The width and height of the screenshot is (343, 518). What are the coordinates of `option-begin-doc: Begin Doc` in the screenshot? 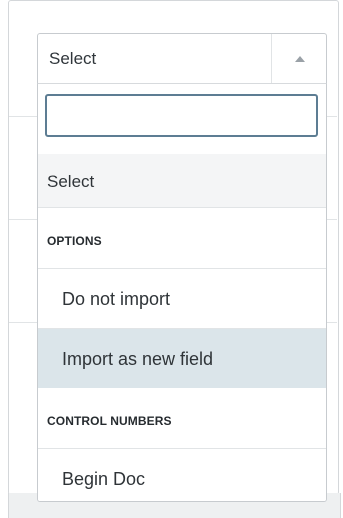 It's located at (182, 475).